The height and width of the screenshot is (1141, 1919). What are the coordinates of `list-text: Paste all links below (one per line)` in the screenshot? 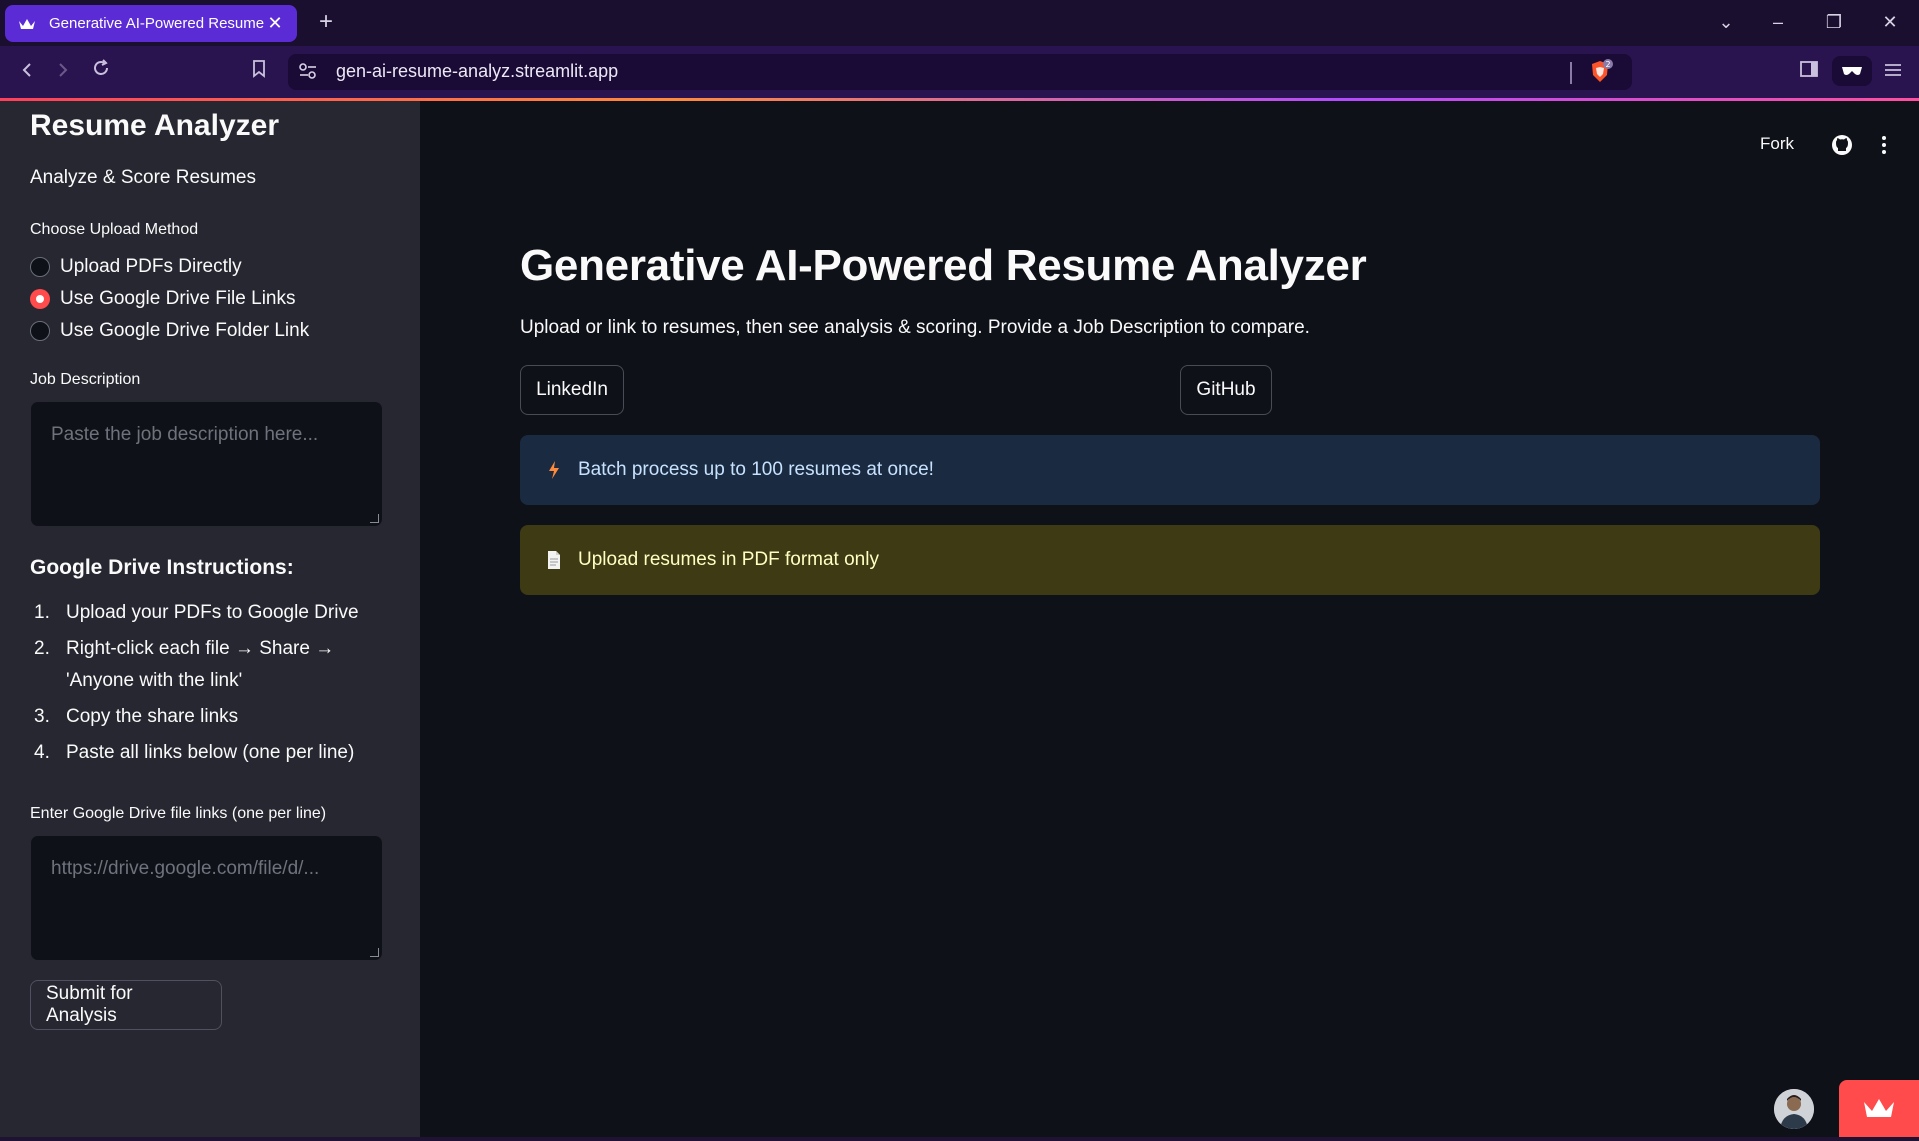 It's located at (210, 752).